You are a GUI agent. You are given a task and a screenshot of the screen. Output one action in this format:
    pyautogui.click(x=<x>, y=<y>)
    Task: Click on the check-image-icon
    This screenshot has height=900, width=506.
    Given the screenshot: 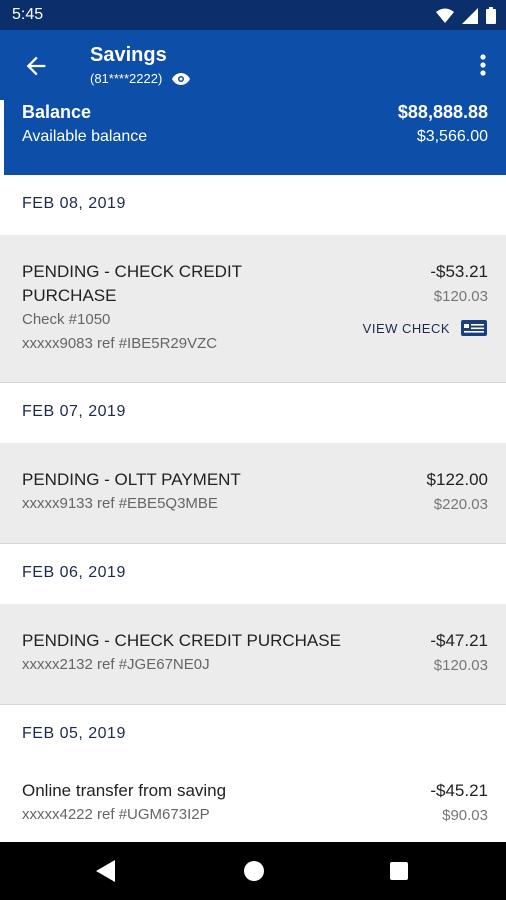 What is the action you would take?
    pyautogui.click(x=474, y=328)
    